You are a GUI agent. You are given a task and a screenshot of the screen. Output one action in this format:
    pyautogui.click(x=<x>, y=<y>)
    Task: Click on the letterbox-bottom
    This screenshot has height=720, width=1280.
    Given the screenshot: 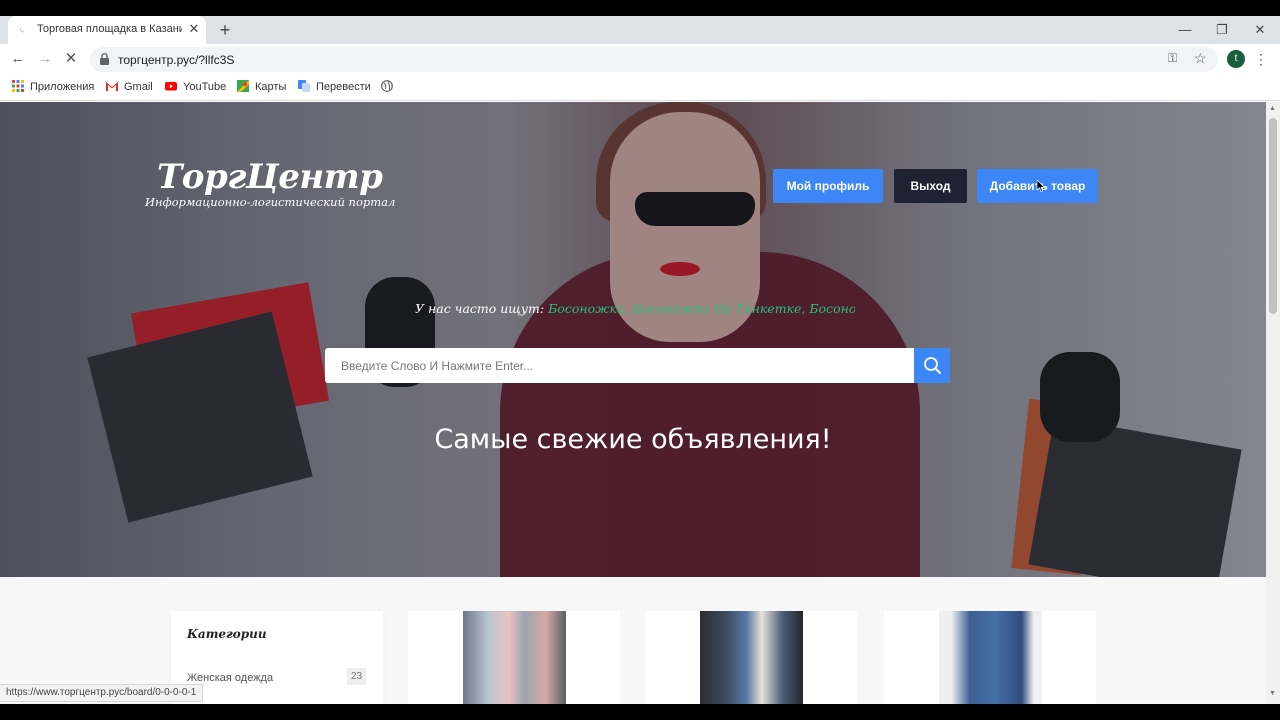 What is the action you would take?
    pyautogui.click(x=640, y=712)
    